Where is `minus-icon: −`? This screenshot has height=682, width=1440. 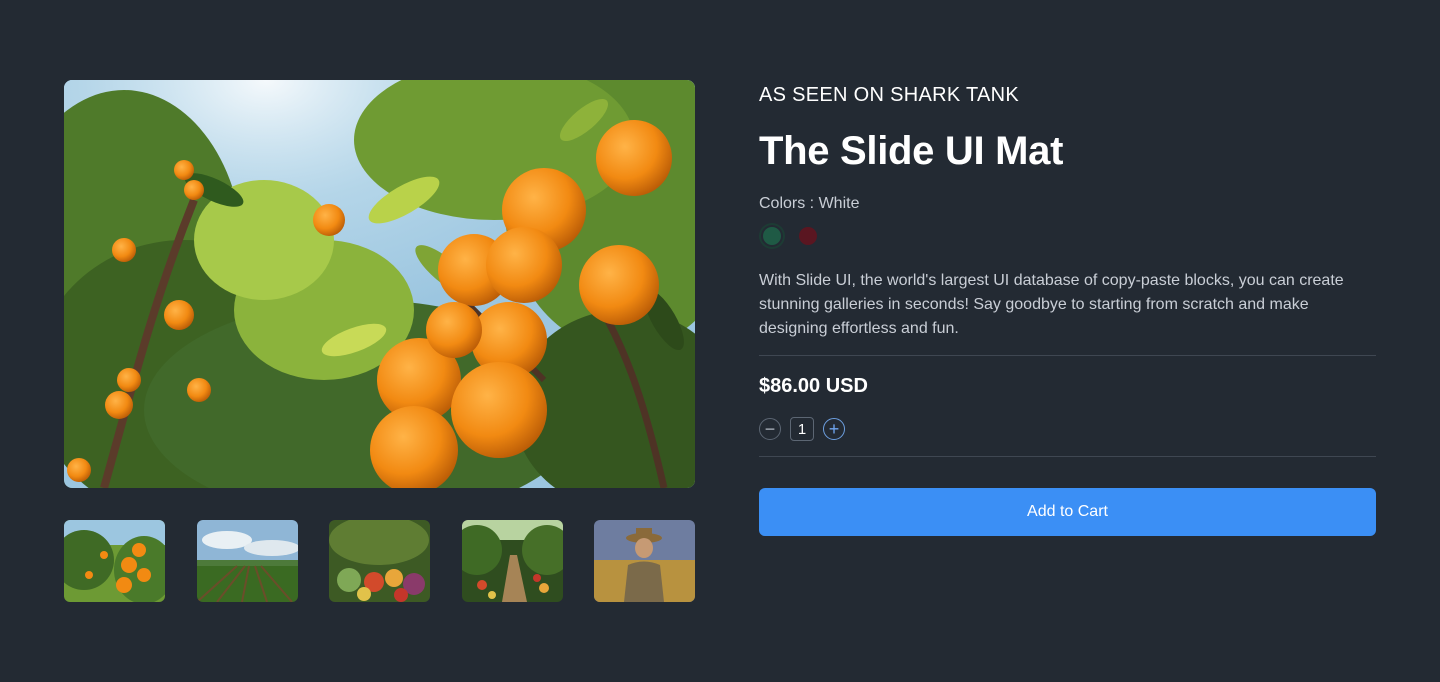
minus-icon: − is located at coordinates (770, 429).